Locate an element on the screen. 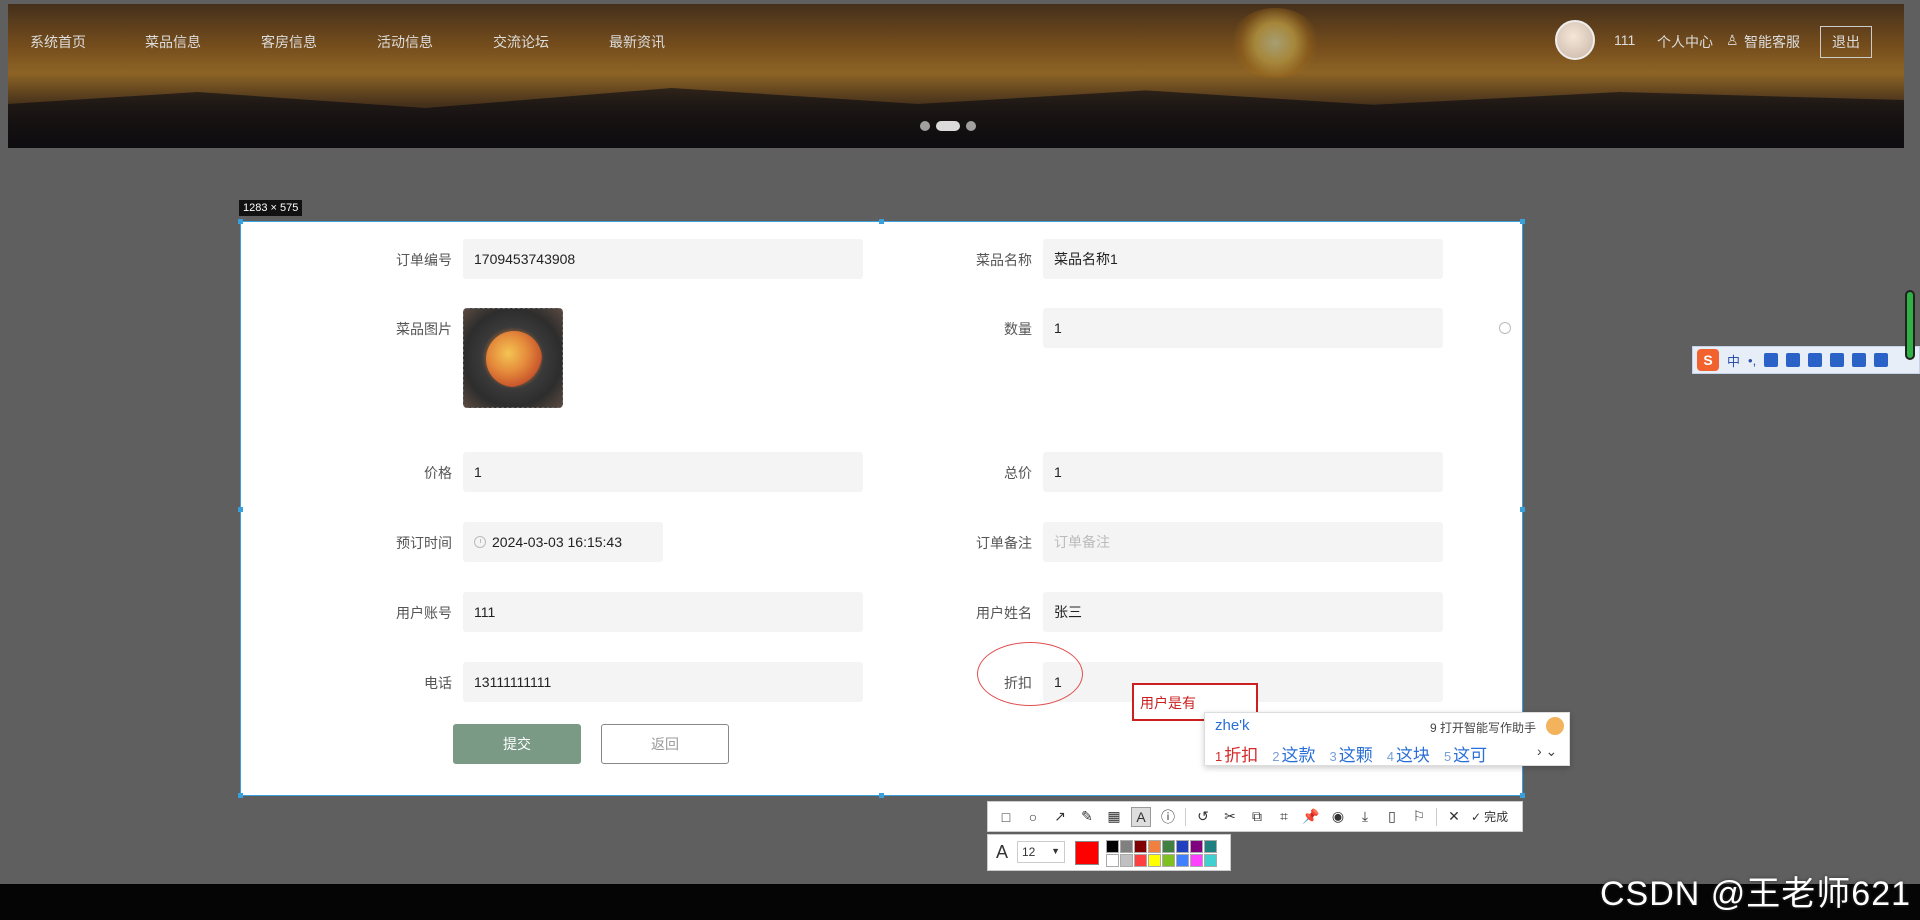 Image resolution: width=1920 pixels, height=920 pixels. ime-candidate: 3 这颗 is located at coordinates (1350, 753).